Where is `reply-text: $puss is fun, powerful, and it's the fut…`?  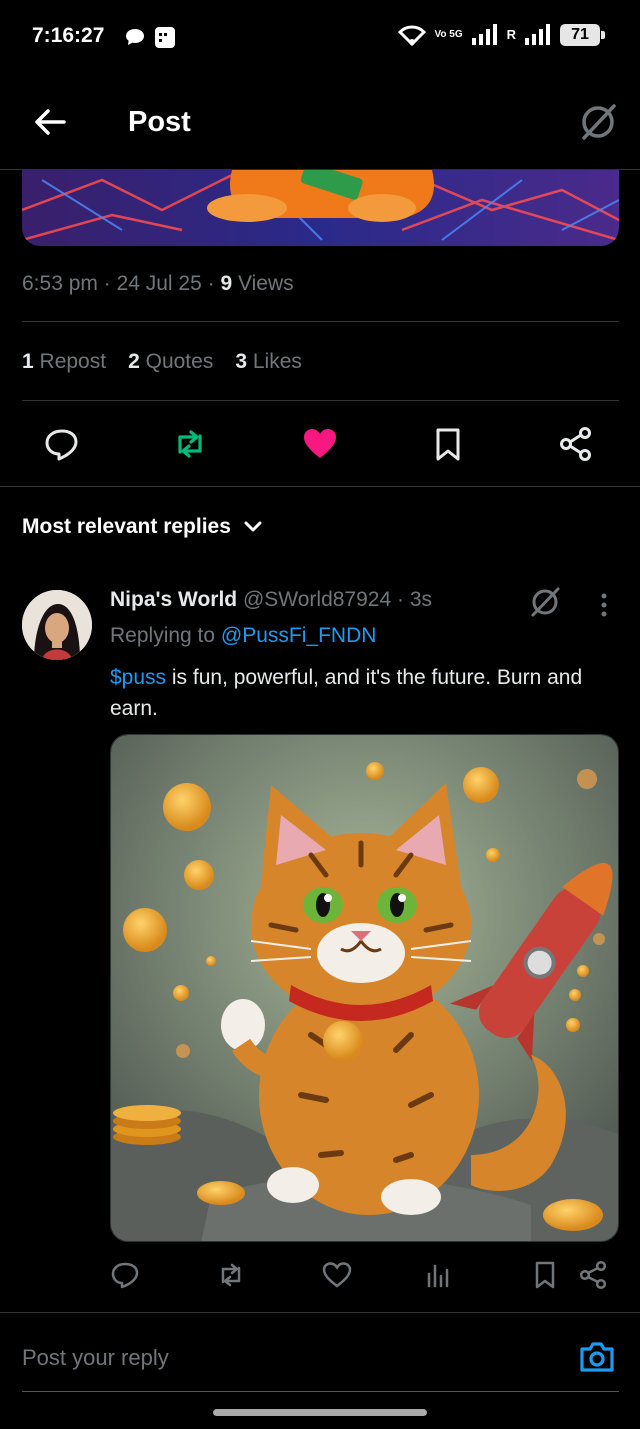 reply-text: $puss is fun, powerful, and it's the fut… is located at coordinates (346, 693).